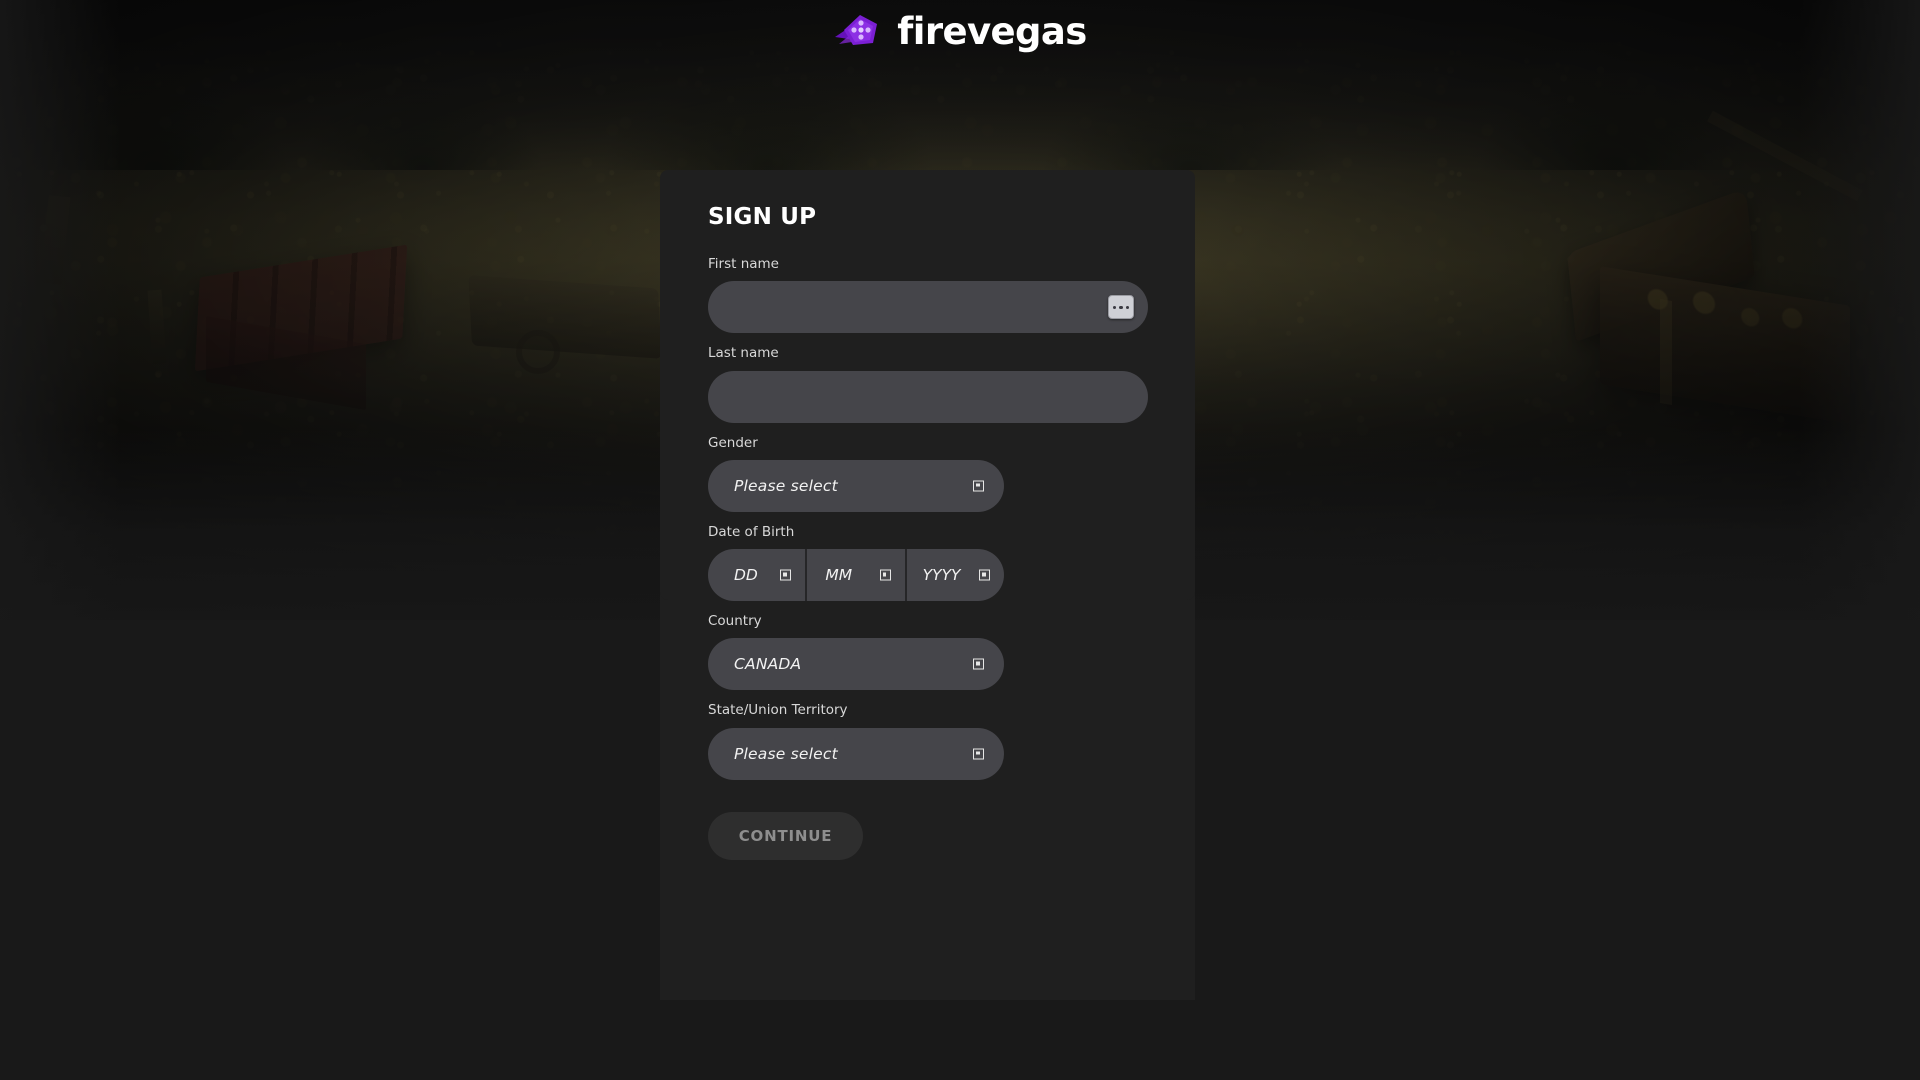 The image size is (1920, 1080). Describe the element at coordinates (60, 310) in the screenshot. I see `background-left-fade` at that location.